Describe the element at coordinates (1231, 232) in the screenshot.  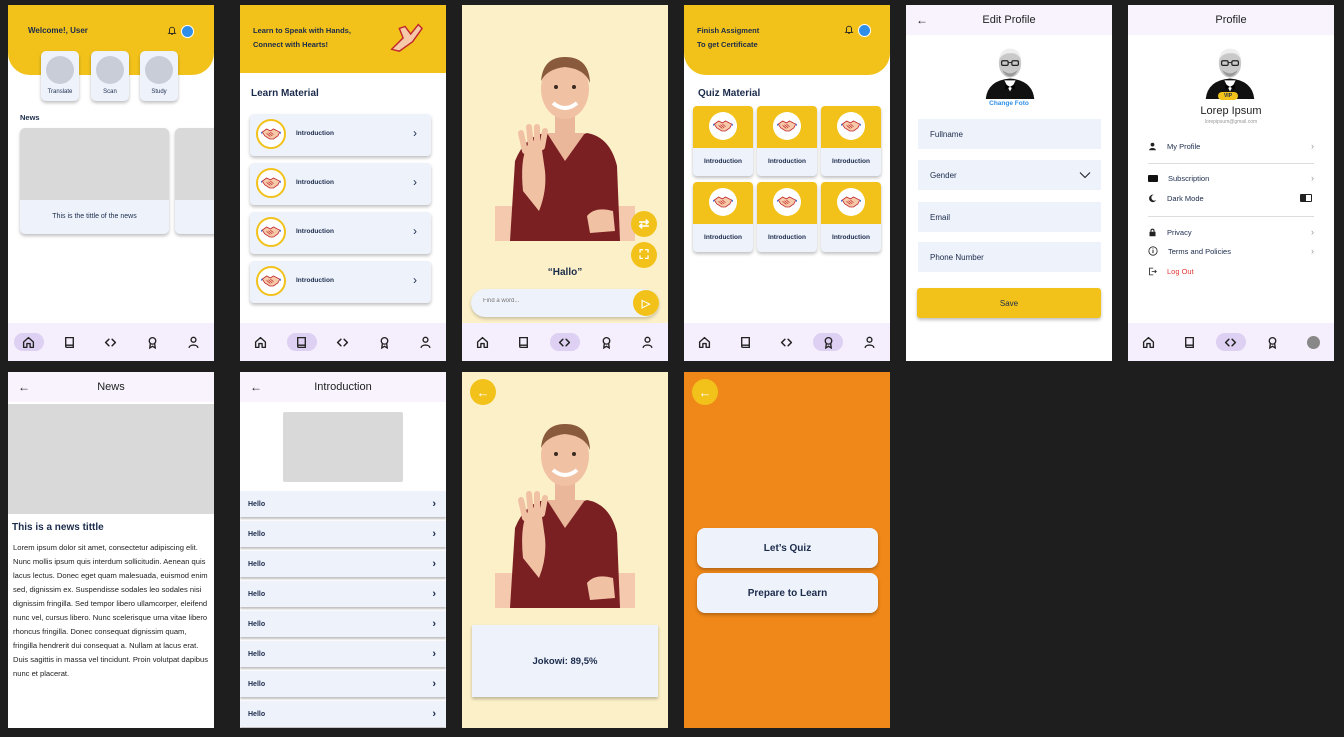
I see `menu-privacy: Privacy ›` at that location.